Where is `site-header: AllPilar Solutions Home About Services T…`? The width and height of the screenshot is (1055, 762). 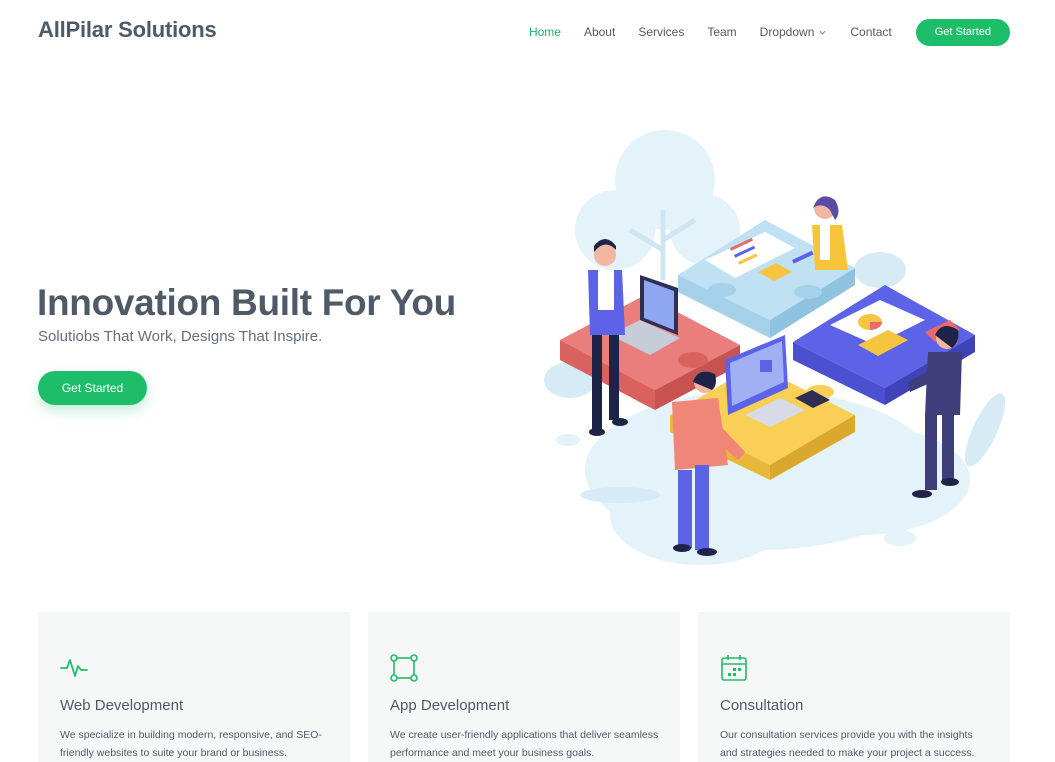 site-header: AllPilar Solutions Home About Services T… is located at coordinates (527, 32).